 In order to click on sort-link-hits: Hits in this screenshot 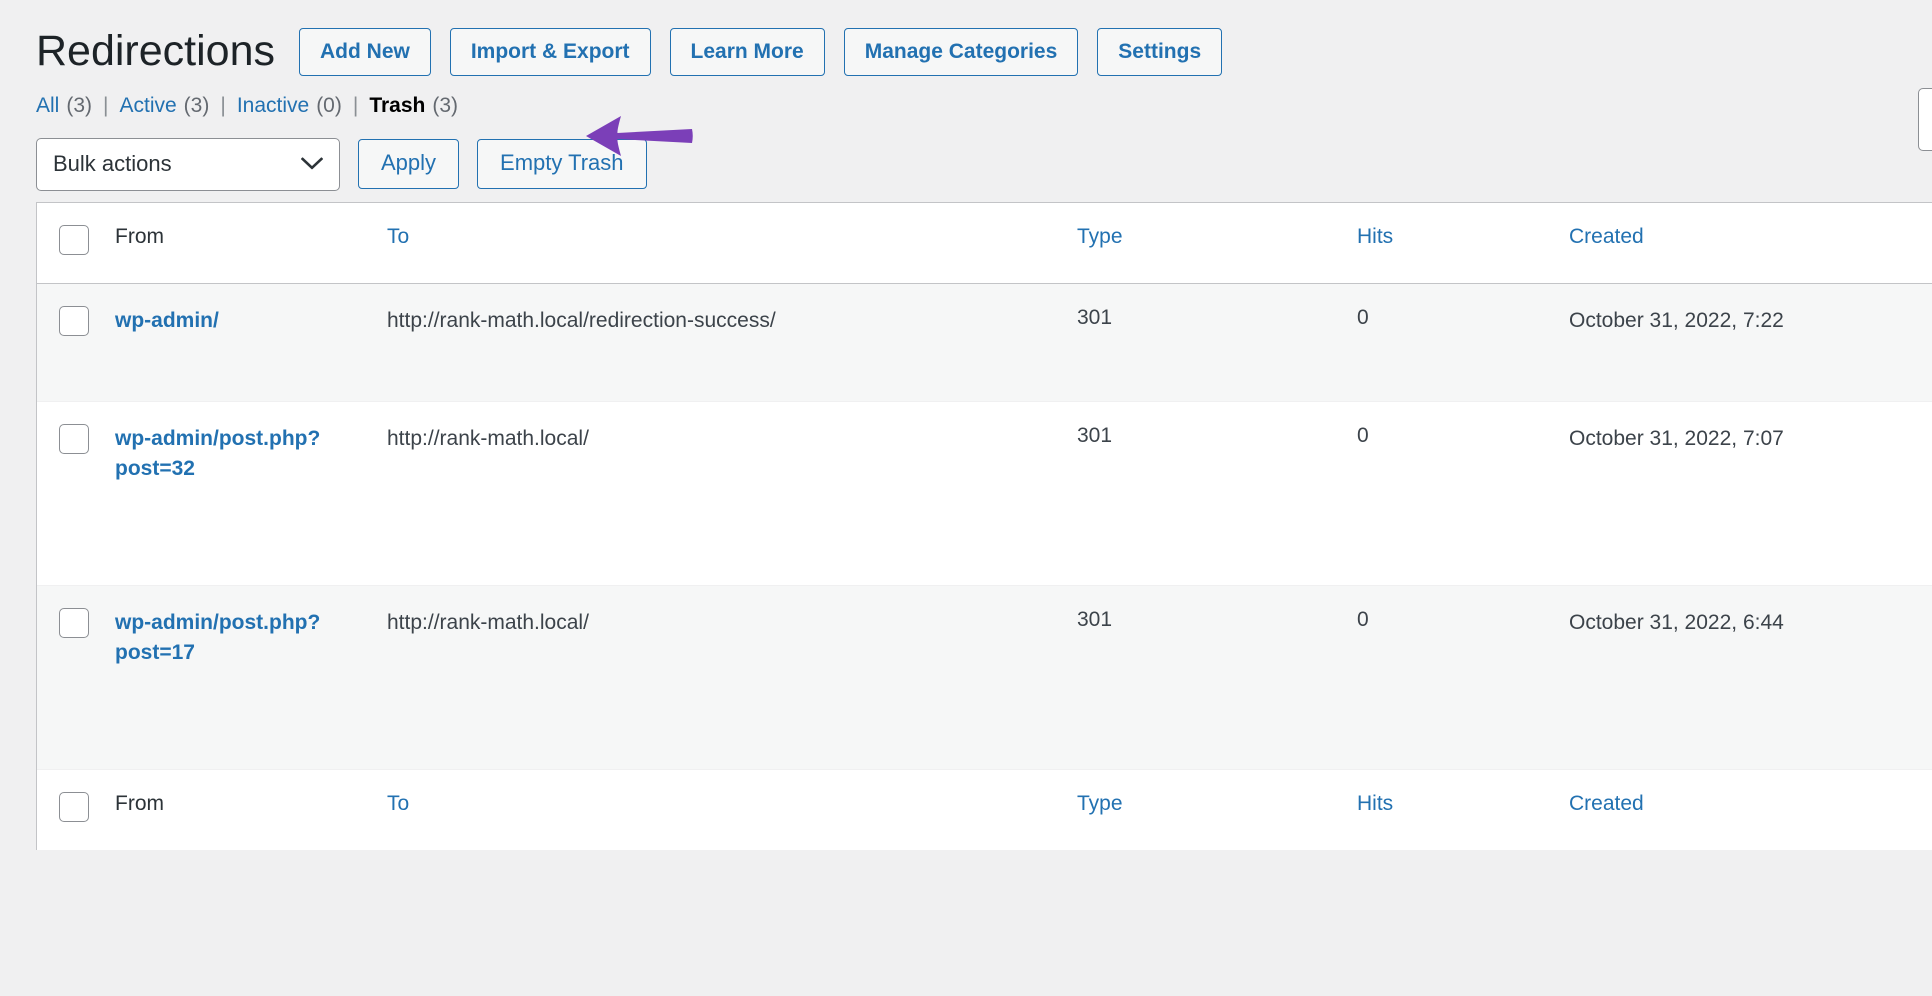, I will do `click(1375, 236)`.